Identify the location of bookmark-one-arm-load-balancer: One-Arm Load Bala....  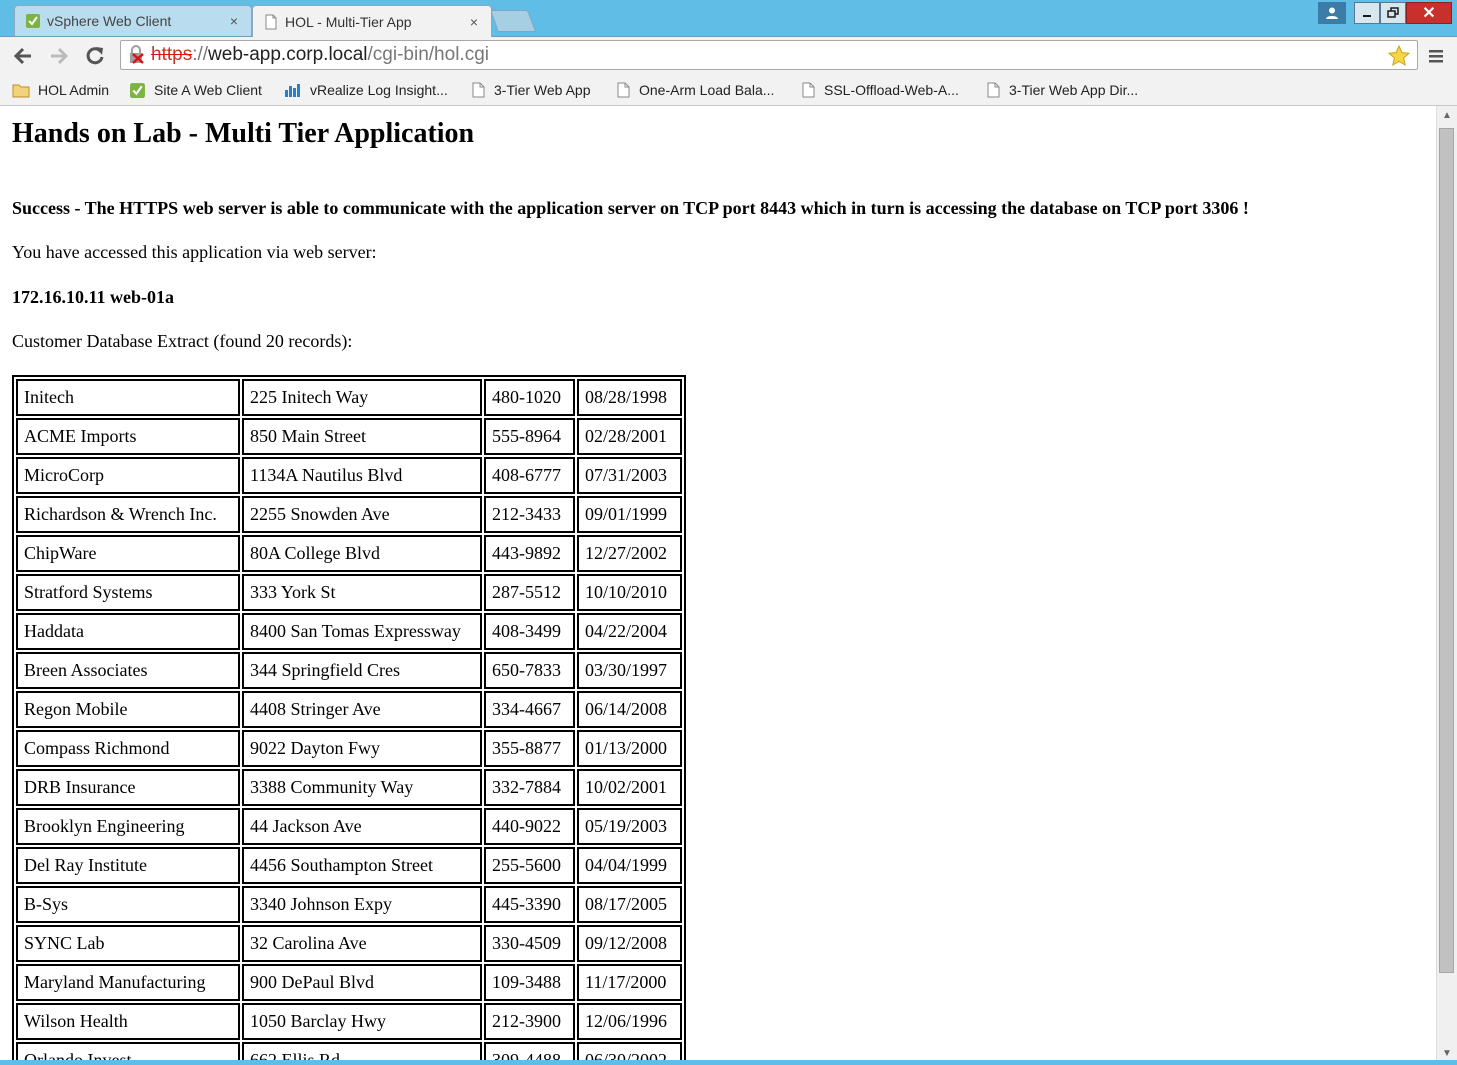
(695, 90).